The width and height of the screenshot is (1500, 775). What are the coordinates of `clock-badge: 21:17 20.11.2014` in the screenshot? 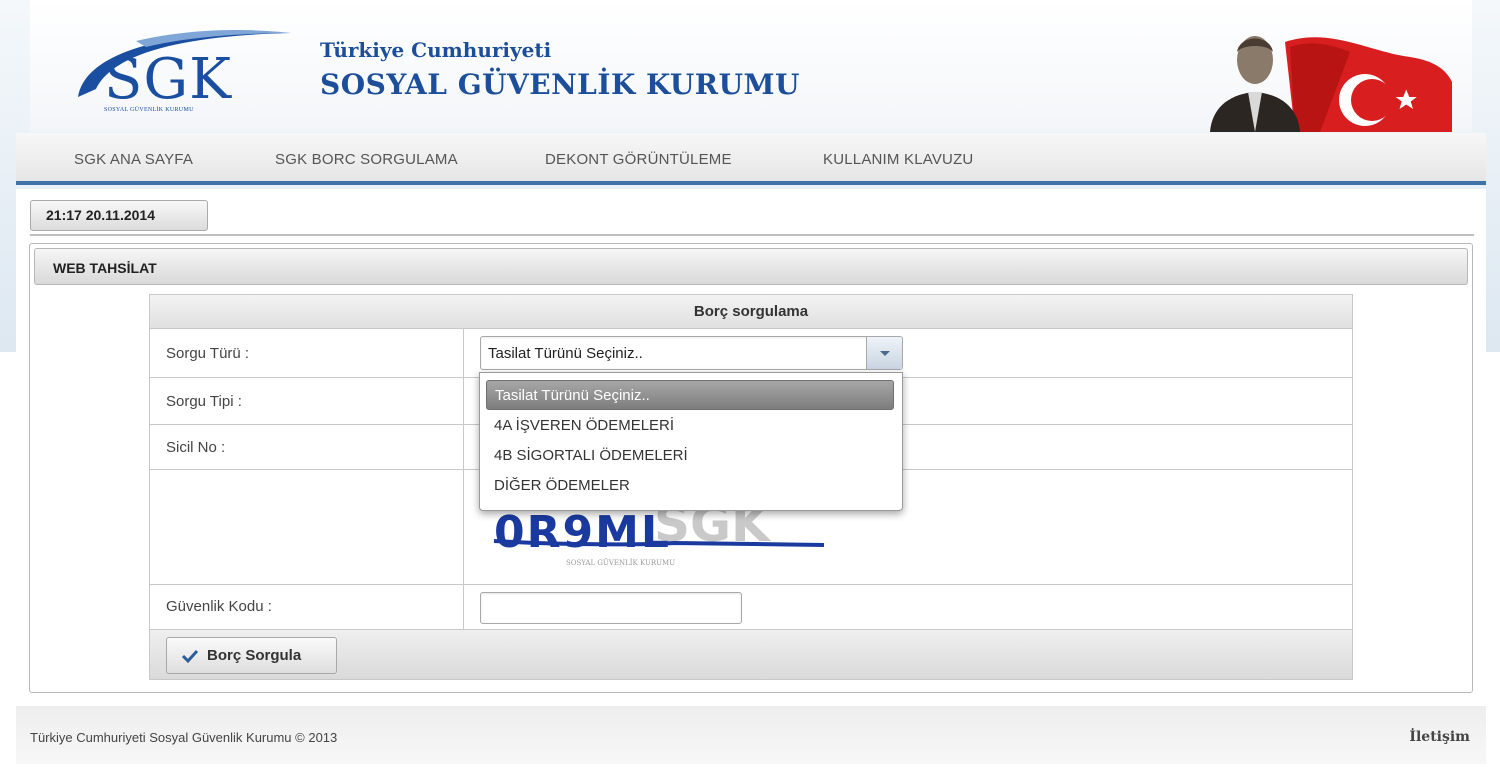 It's located at (119, 215).